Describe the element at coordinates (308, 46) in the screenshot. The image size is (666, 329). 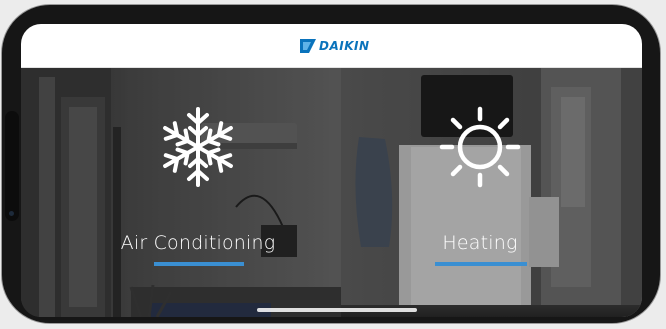
I see `daikin-logo-icon` at that location.